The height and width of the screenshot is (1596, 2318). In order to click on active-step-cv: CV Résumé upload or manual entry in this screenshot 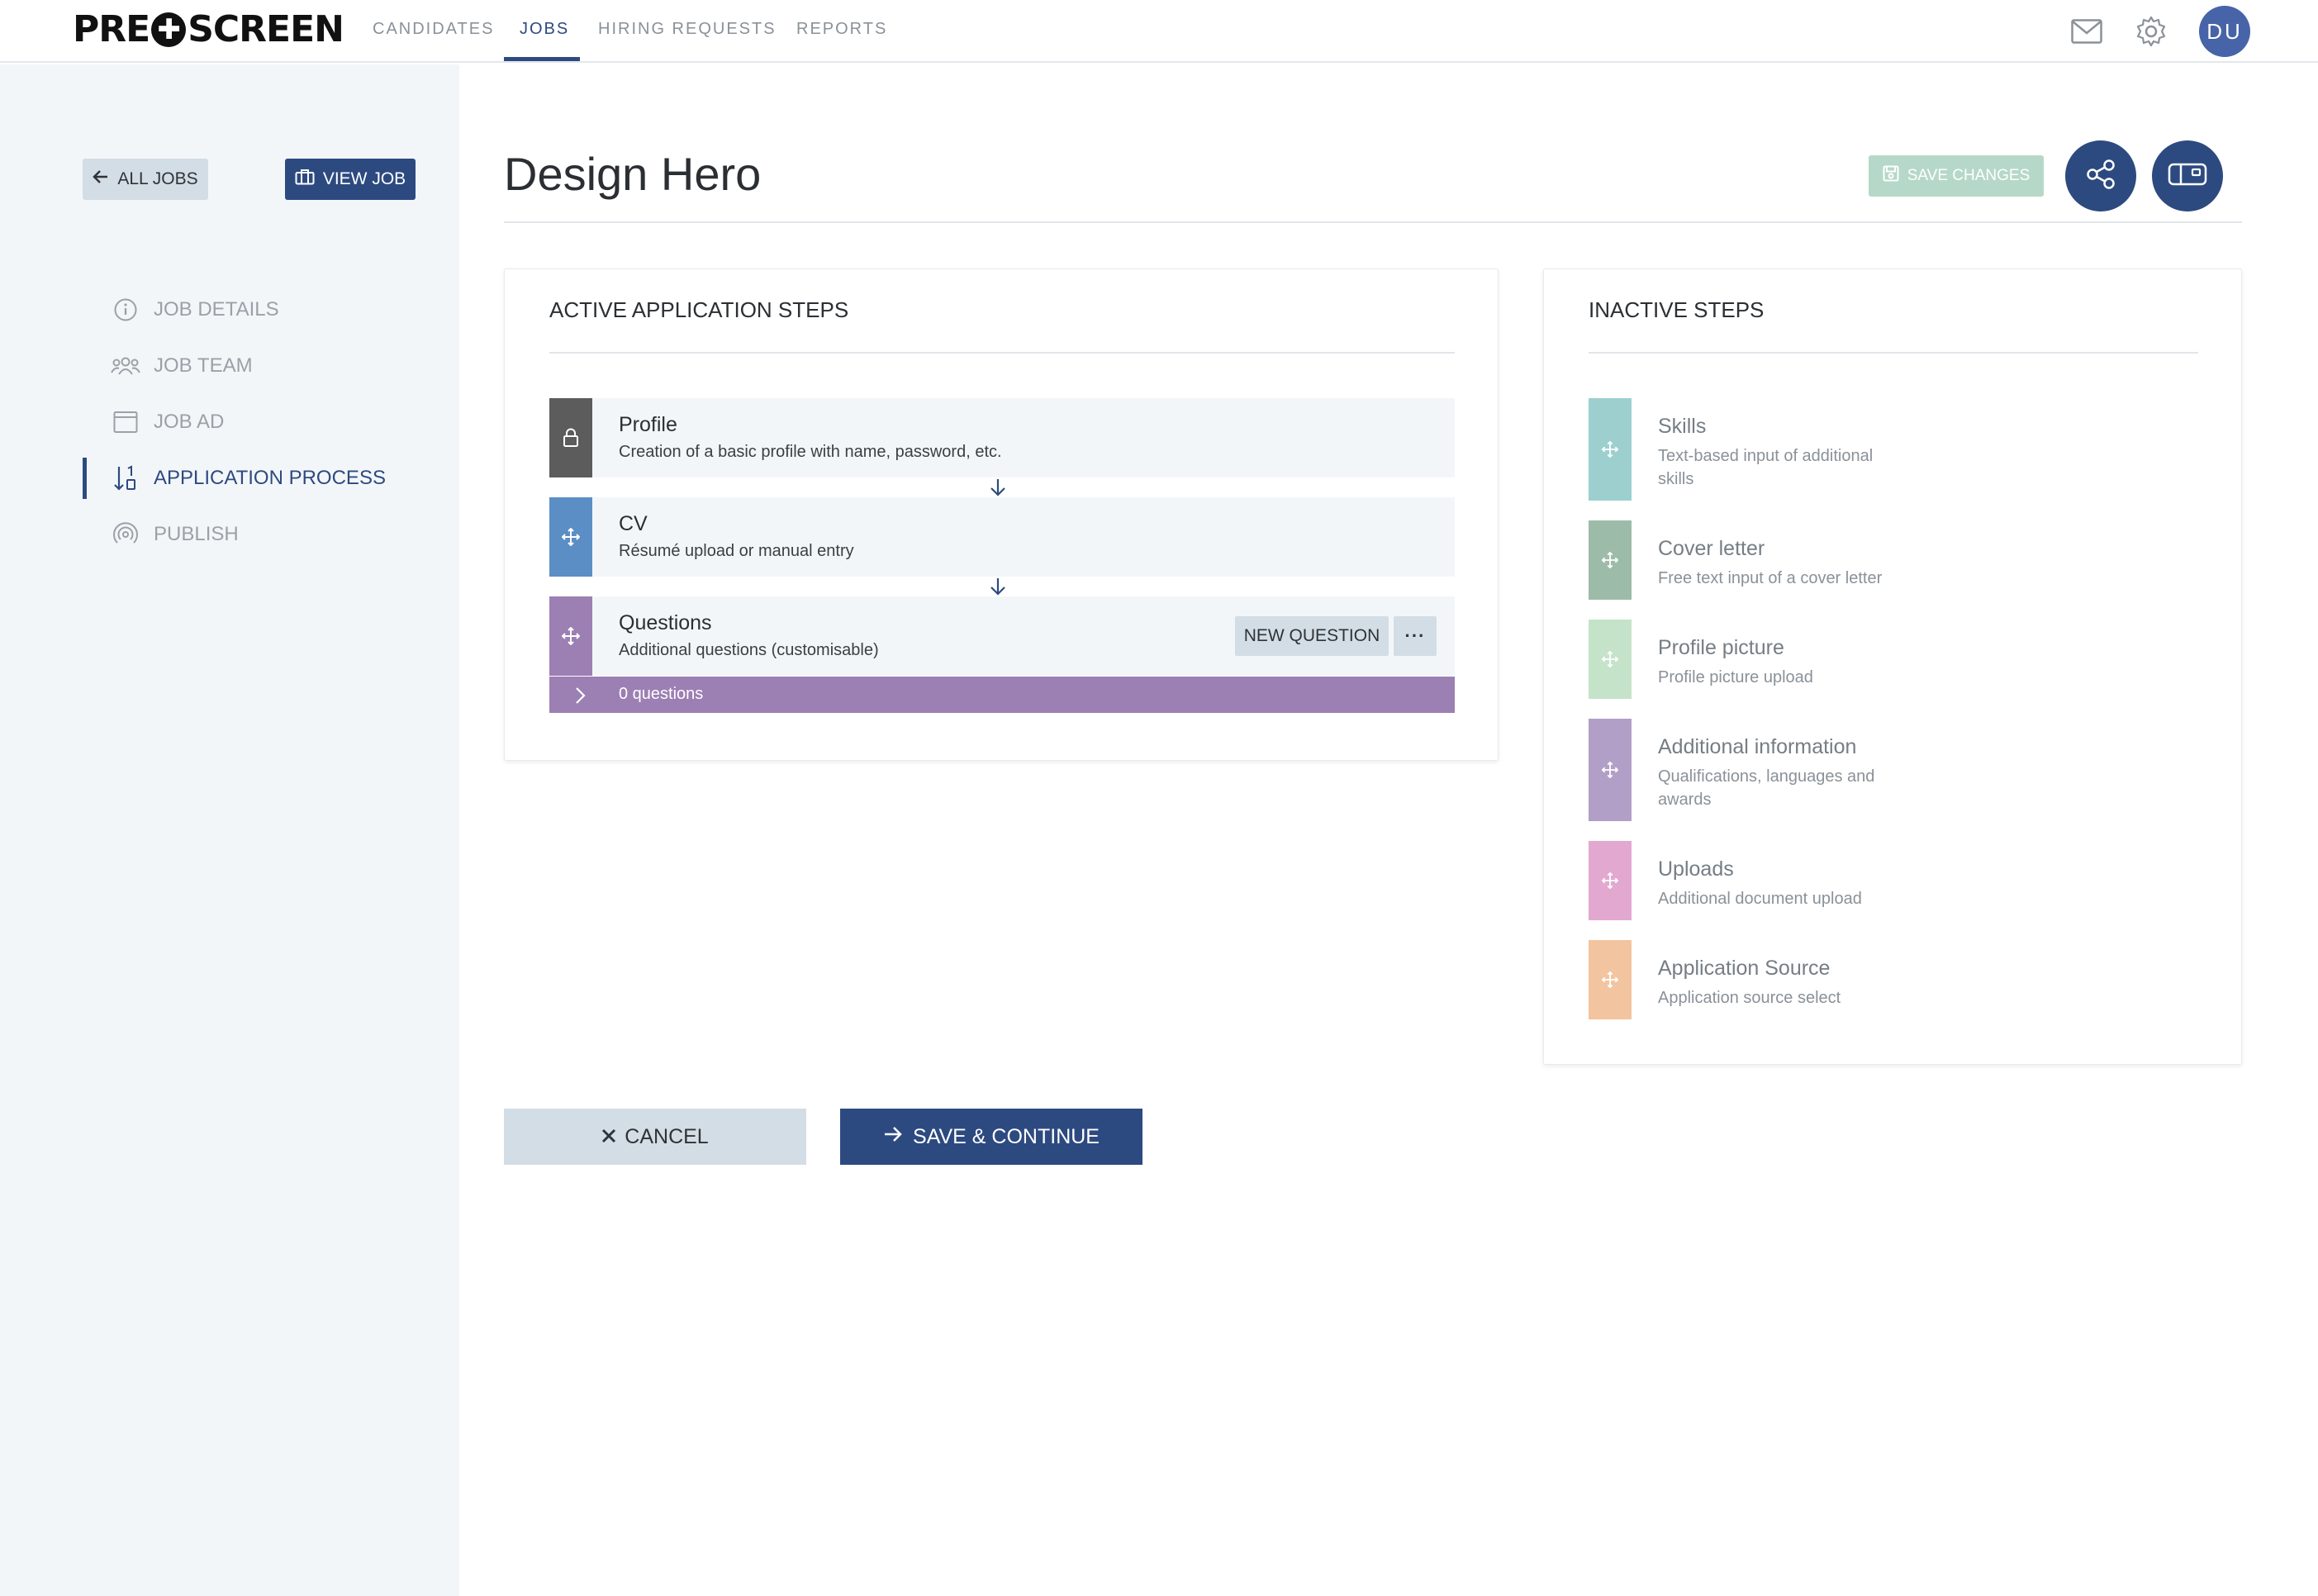, I will do `click(1002, 537)`.